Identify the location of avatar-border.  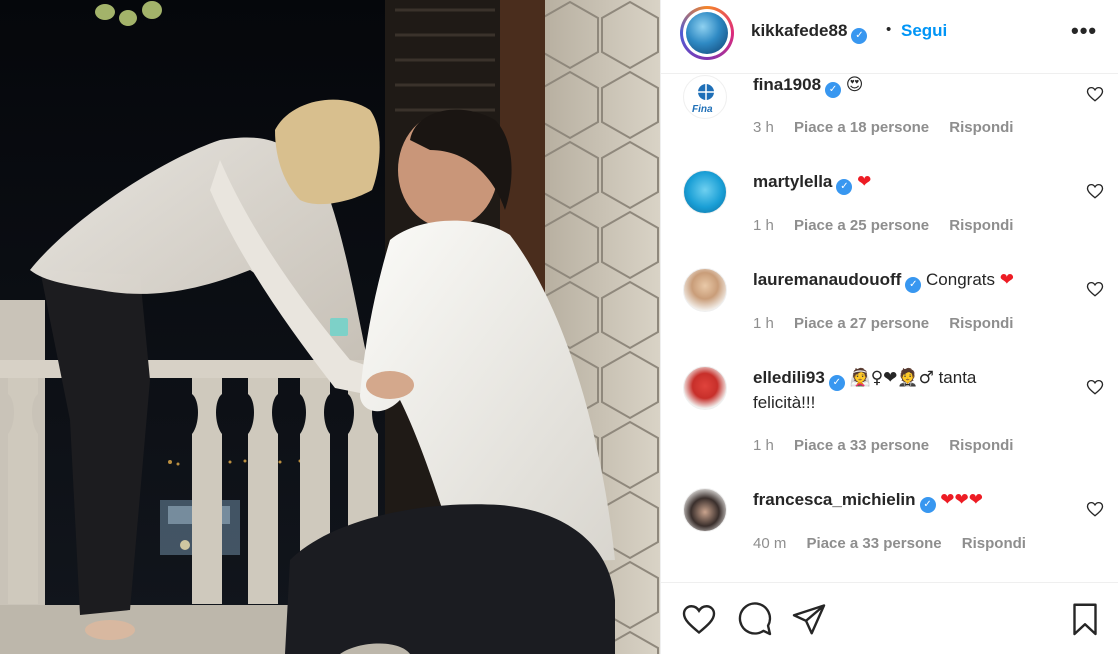
(707, 33).